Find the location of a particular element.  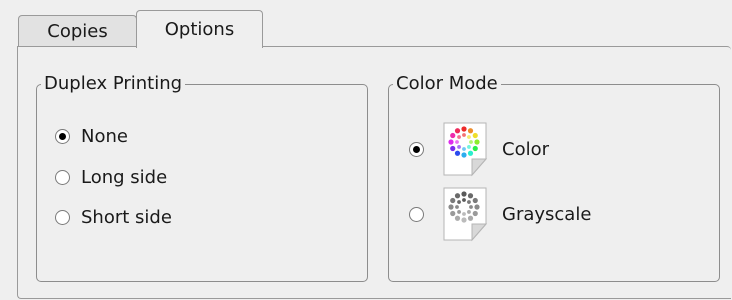

duplex-short-side-label: Short side is located at coordinates (126, 217).